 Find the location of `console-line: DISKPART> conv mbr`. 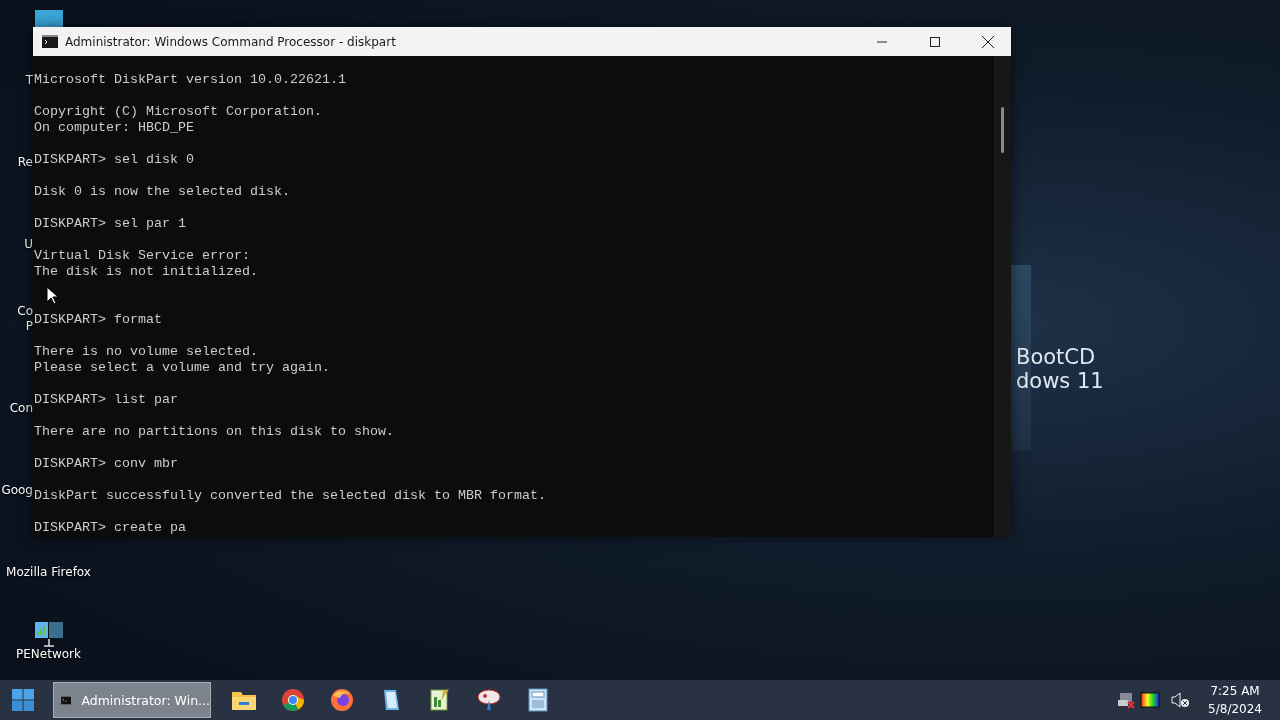

console-line: DISKPART> conv mbr is located at coordinates (106, 464).